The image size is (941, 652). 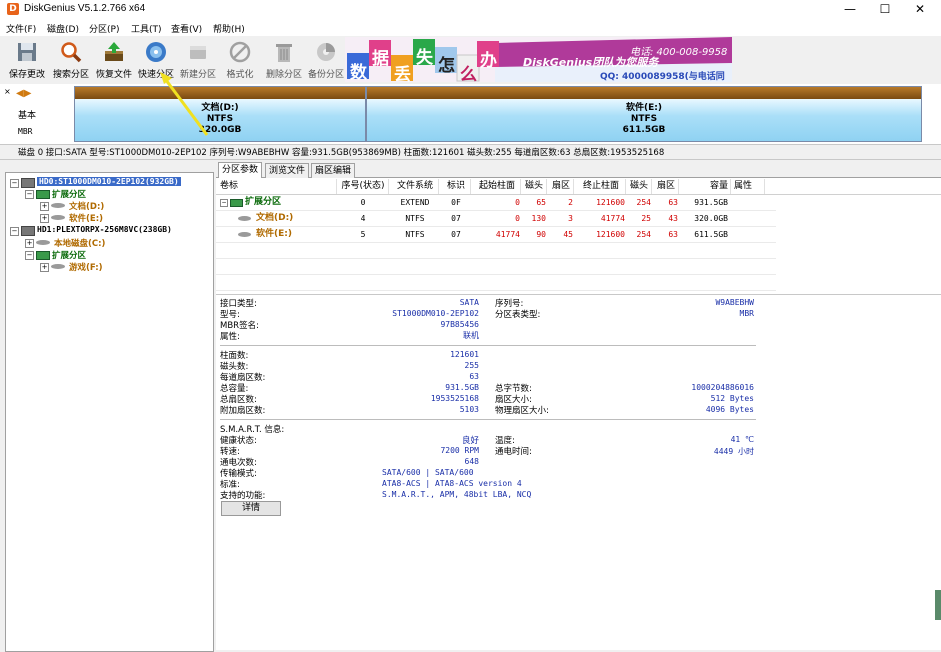 What do you see at coordinates (69, 256) in the screenshot?
I see `tree-item-ext1-label: 扩展分区` at bounding box center [69, 256].